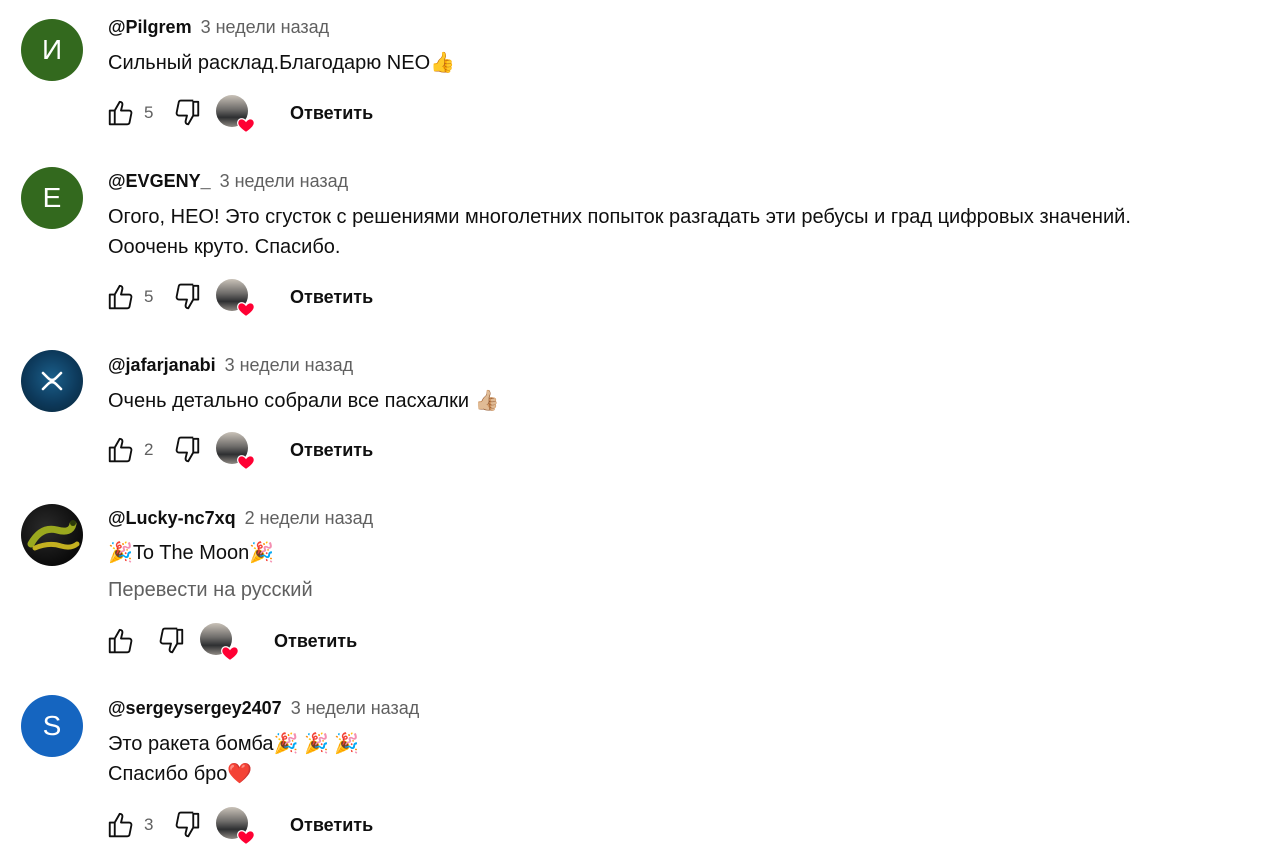  Describe the element at coordinates (149, 449) in the screenshot. I see `like-count: 2` at that location.